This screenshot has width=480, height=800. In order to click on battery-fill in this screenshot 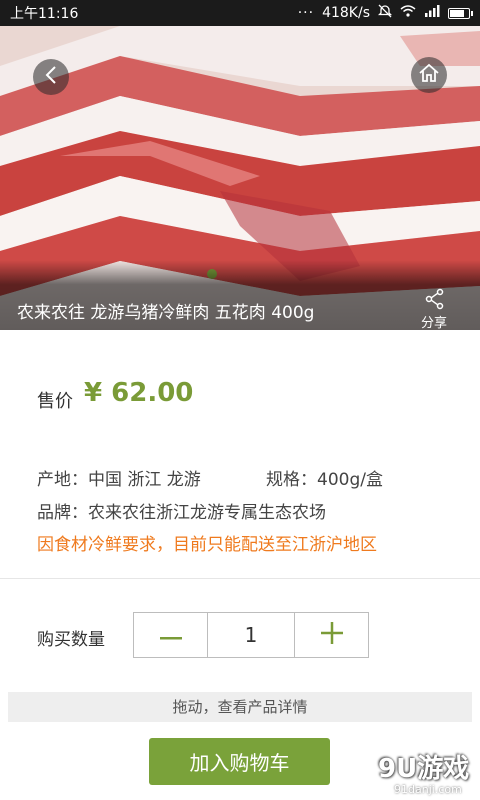, I will do `click(457, 13)`.